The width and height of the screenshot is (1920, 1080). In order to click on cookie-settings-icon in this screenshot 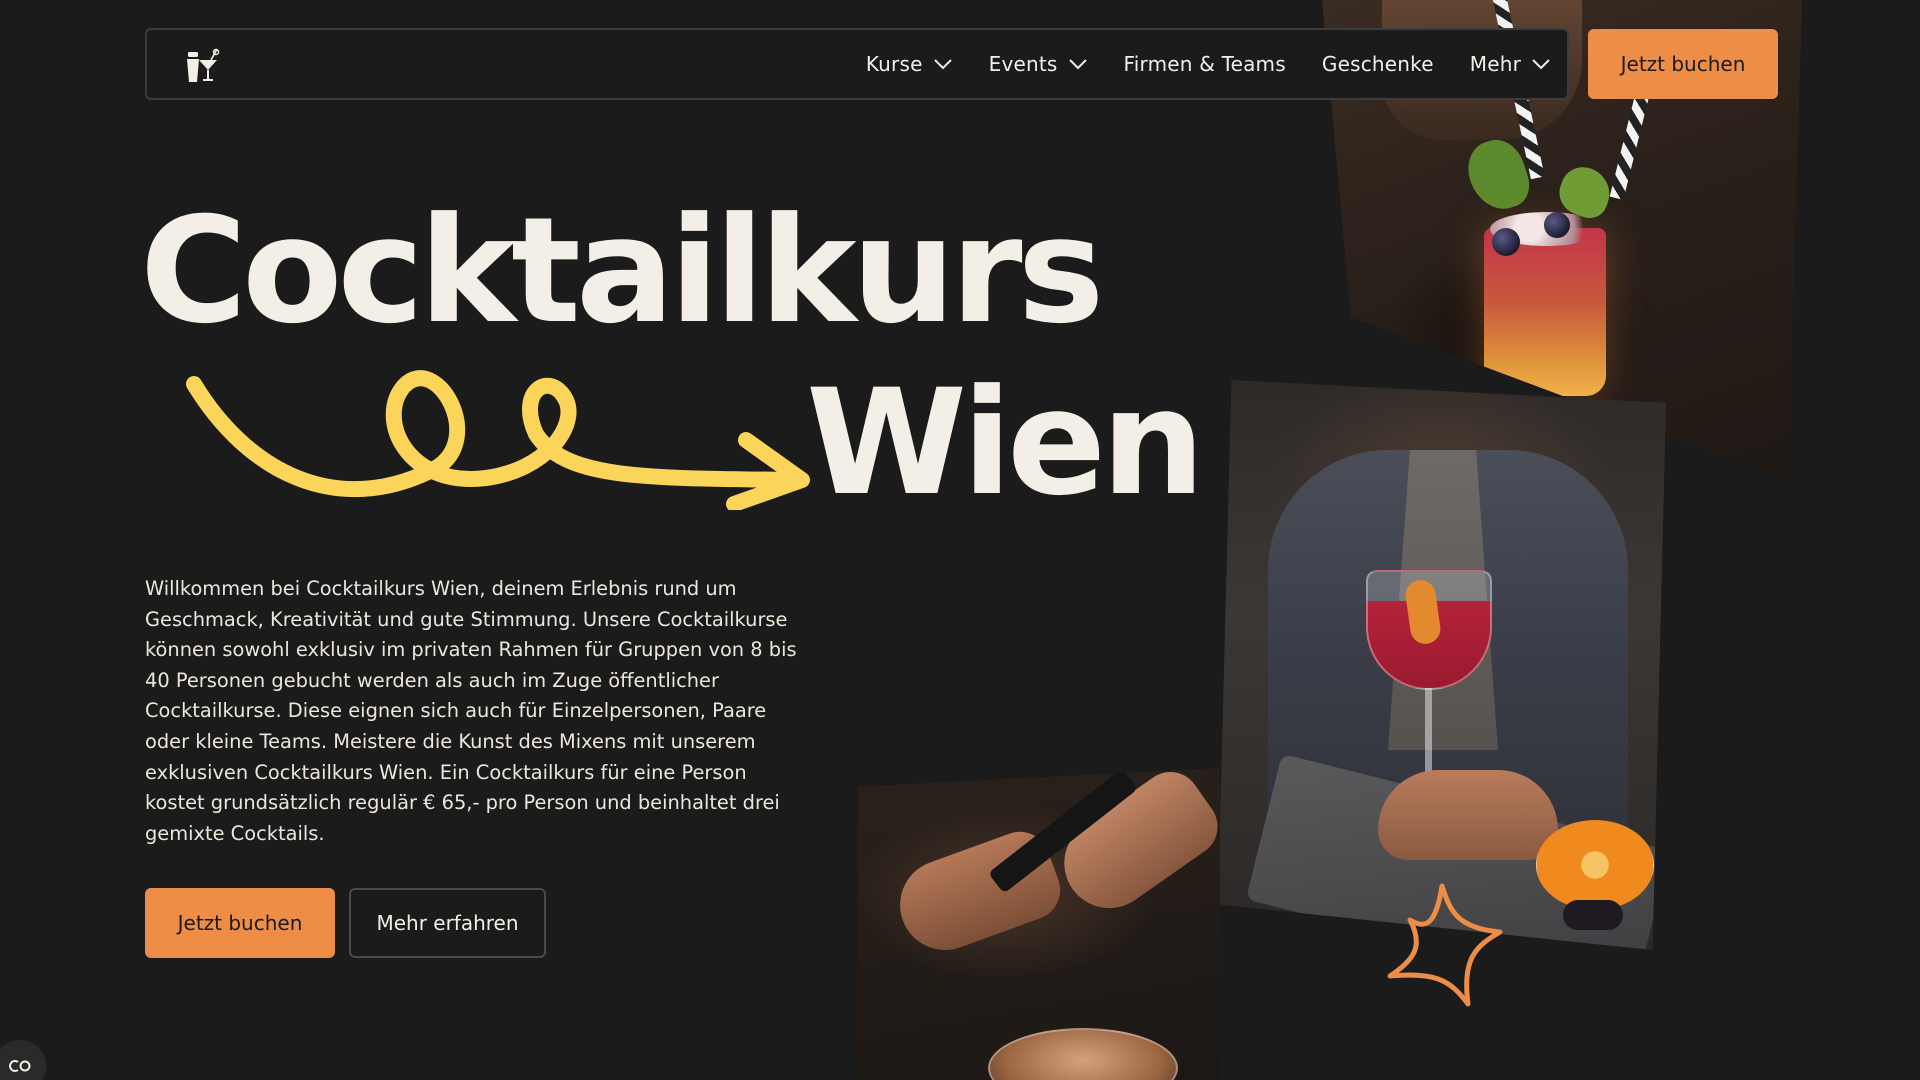, I will do `click(20, 1066)`.